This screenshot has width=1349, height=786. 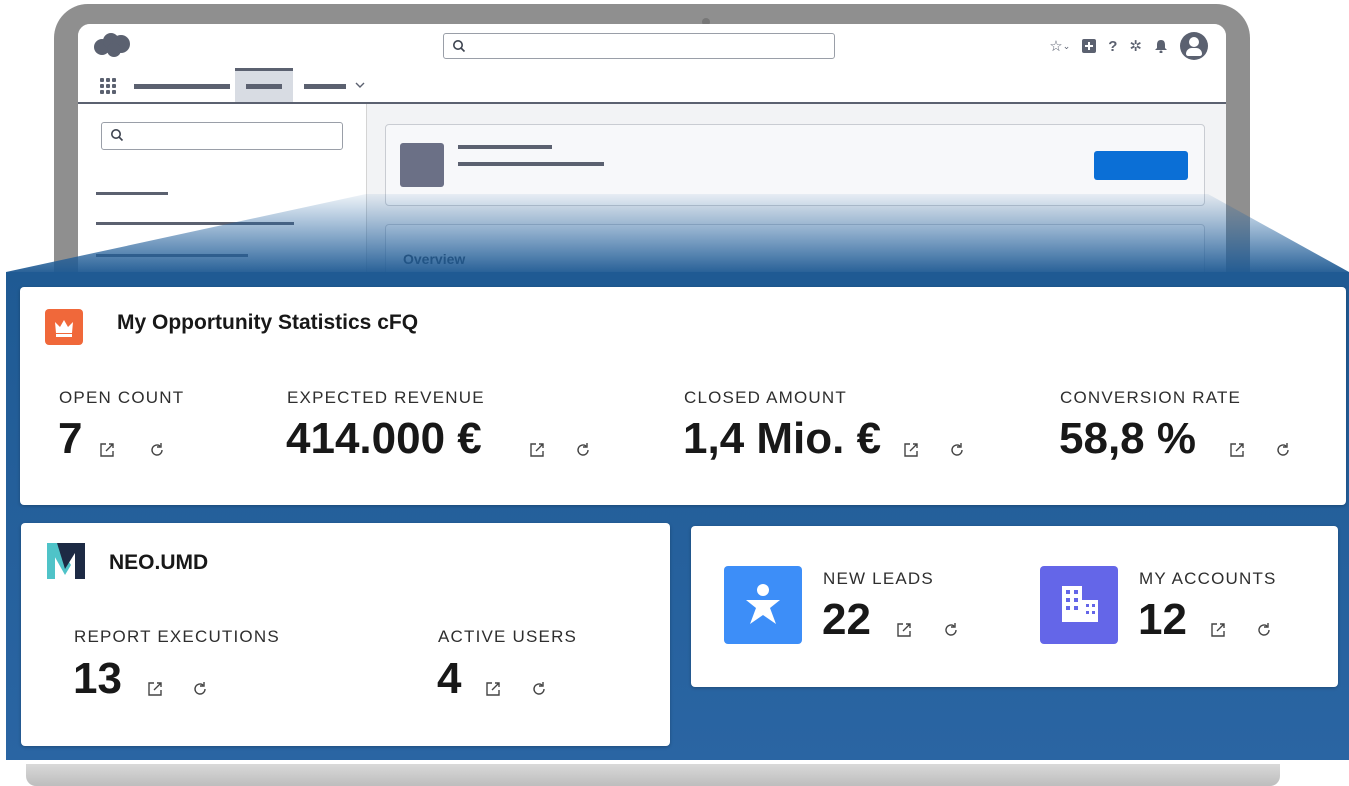 What do you see at coordinates (763, 605) in the screenshot?
I see `person-icon` at bounding box center [763, 605].